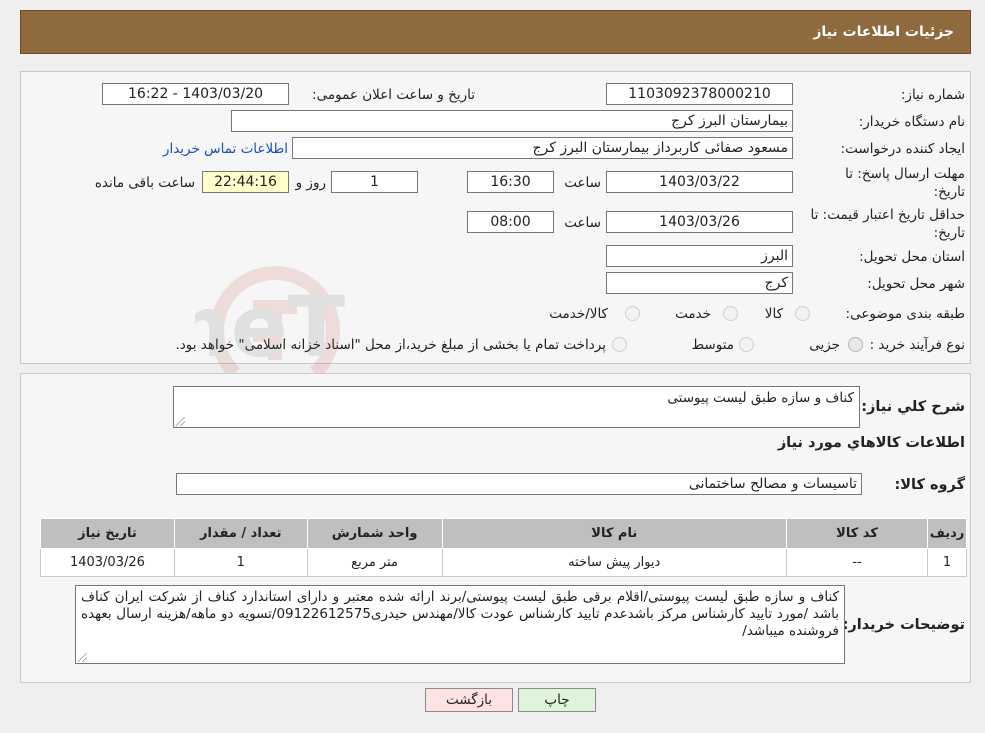 This screenshot has width=985, height=733. What do you see at coordinates (905, 314) in the screenshot?
I see `category-label: طبقه بندی موضوعی:` at bounding box center [905, 314].